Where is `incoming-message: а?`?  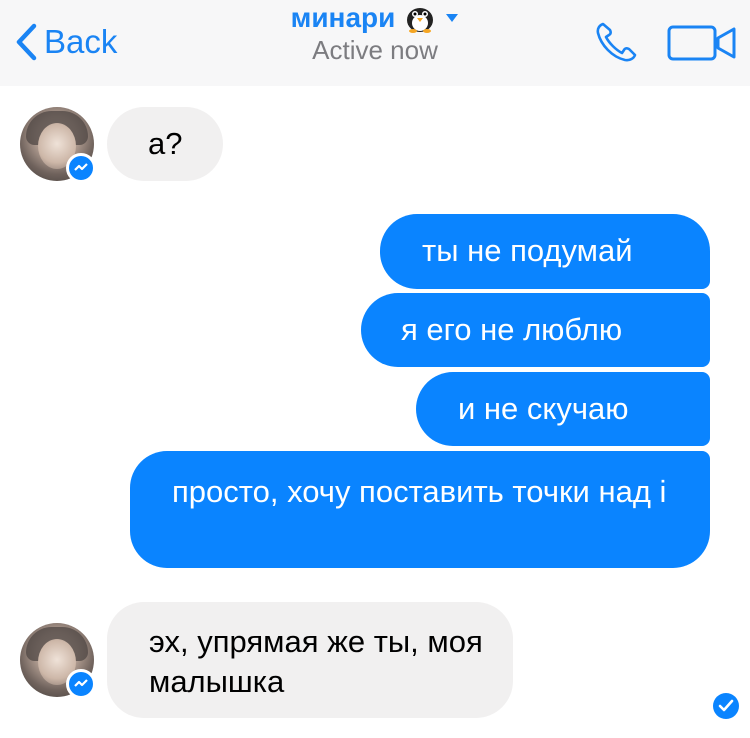
incoming-message: а? is located at coordinates (165, 144).